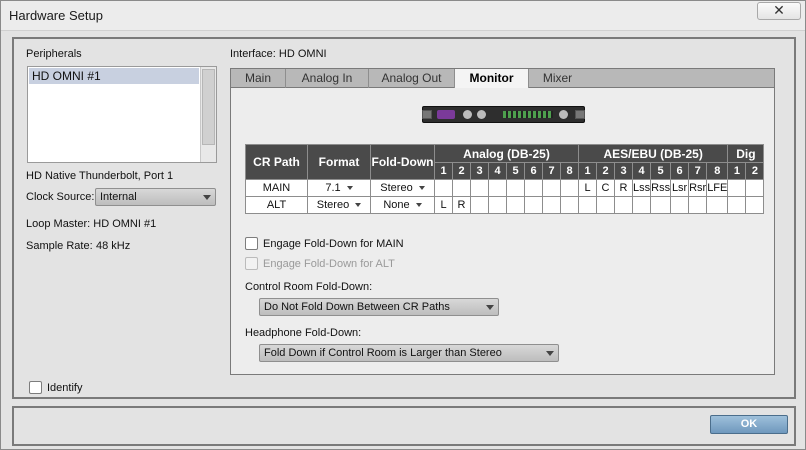 The image size is (806, 450). I want to click on cr-fold-dropdown: Do Not Fold Down Between CR Paths, so click(379, 307).